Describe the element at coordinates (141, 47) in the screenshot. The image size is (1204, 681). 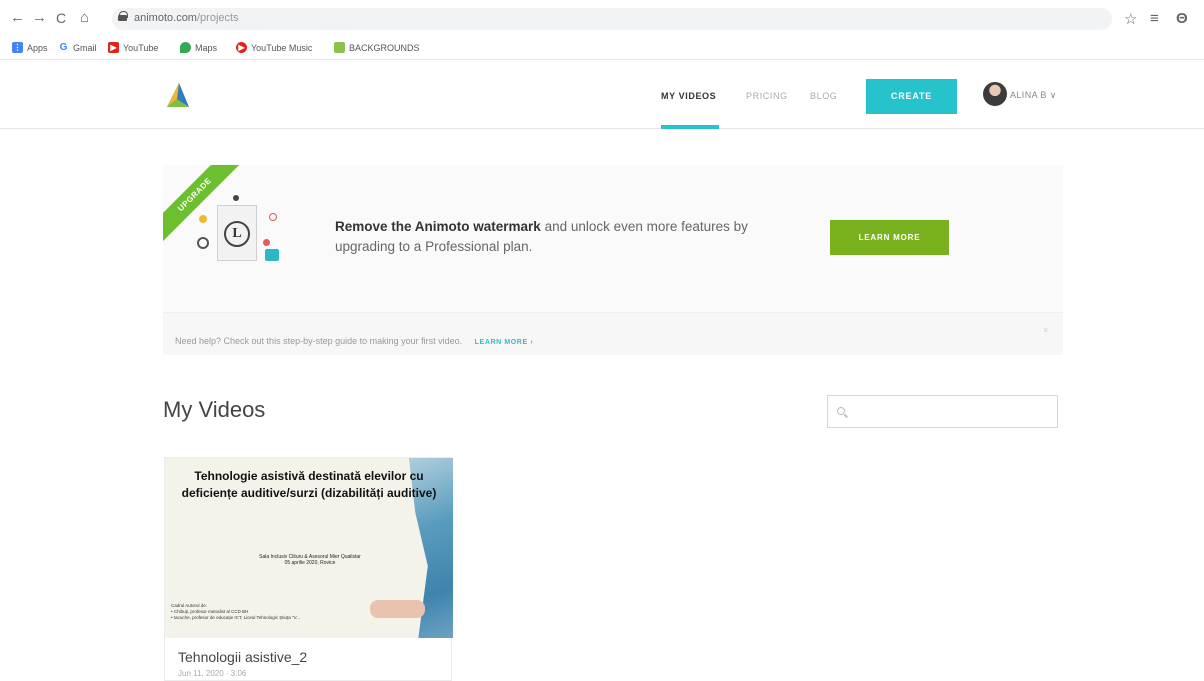
I see `bookmark-label: YouTube` at that location.